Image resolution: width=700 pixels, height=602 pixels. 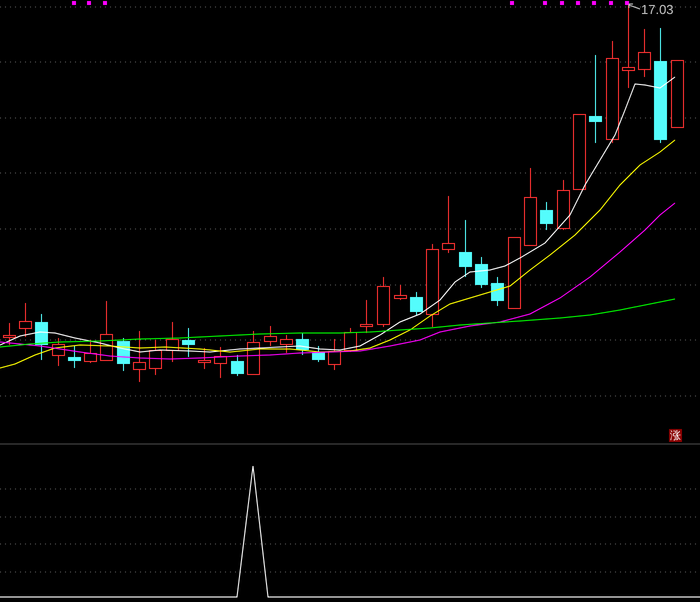 What do you see at coordinates (657, 10) in the screenshot?
I see `high-price-label: 17.03` at bounding box center [657, 10].